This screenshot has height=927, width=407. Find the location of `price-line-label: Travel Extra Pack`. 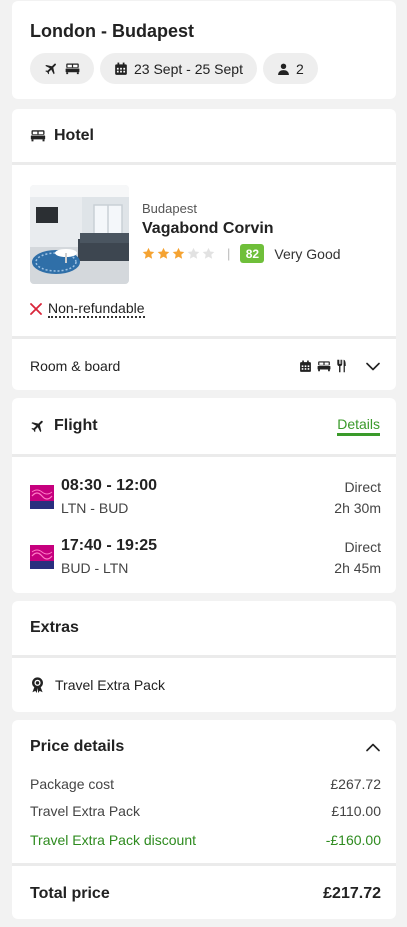

price-line-label: Travel Extra Pack is located at coordinates (85, 810).